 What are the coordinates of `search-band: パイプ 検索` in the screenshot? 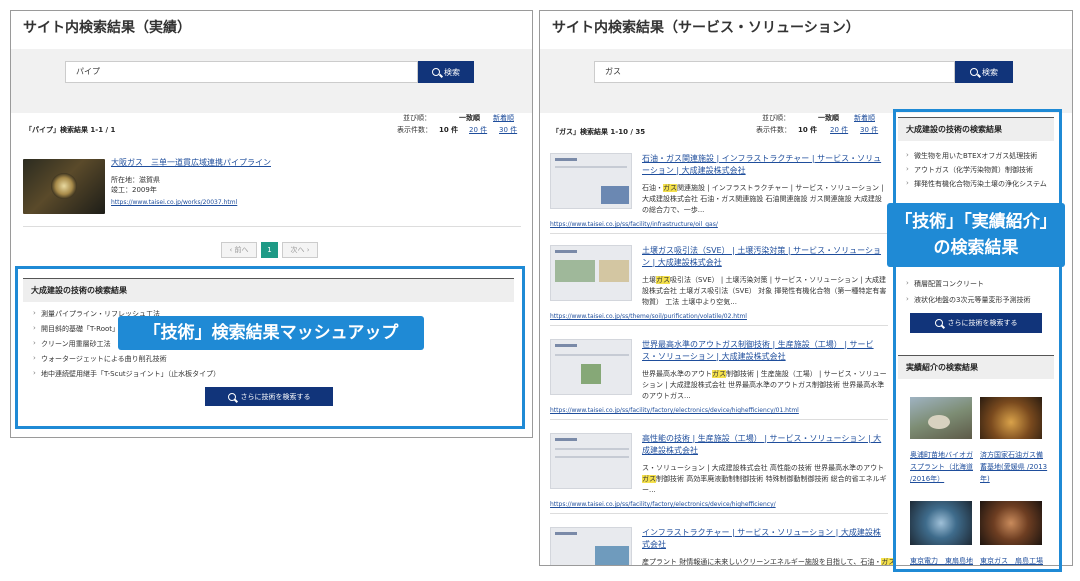 It's located at (271, 81).